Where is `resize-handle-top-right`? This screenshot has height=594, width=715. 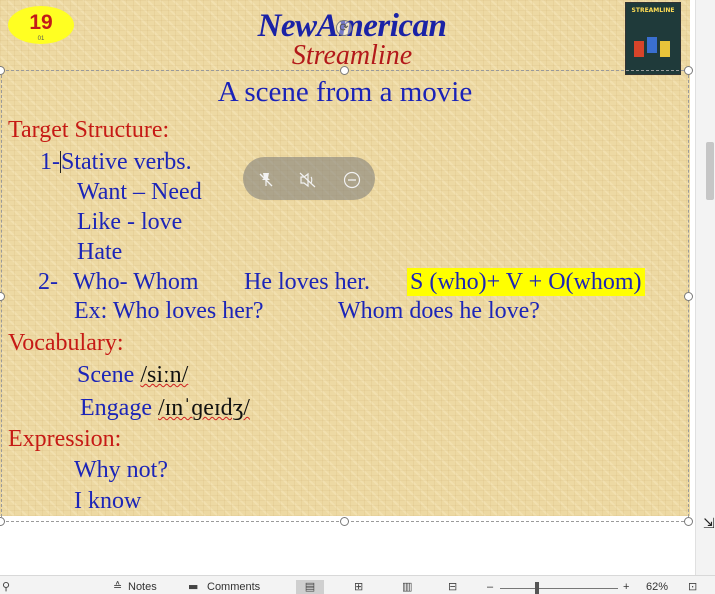
resize-handle-top-right is located at coordinates (688, 70).